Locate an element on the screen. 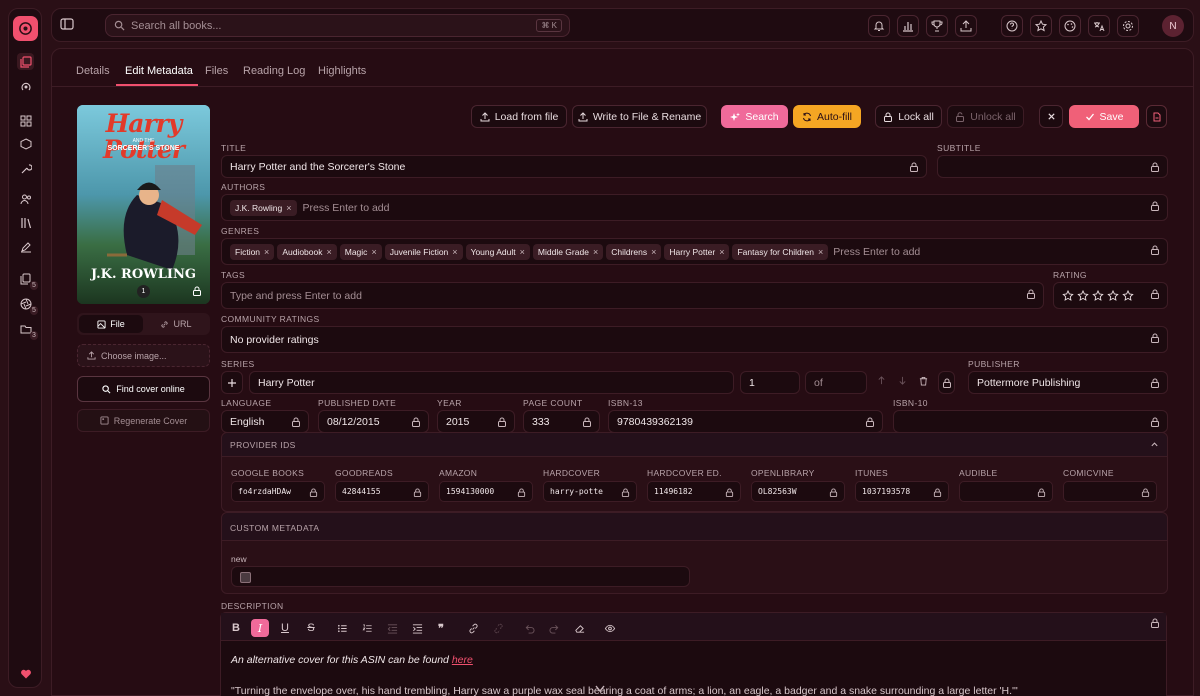 The image size is (1200, 696). provider-id-field is located at coordinates (1110, 491).